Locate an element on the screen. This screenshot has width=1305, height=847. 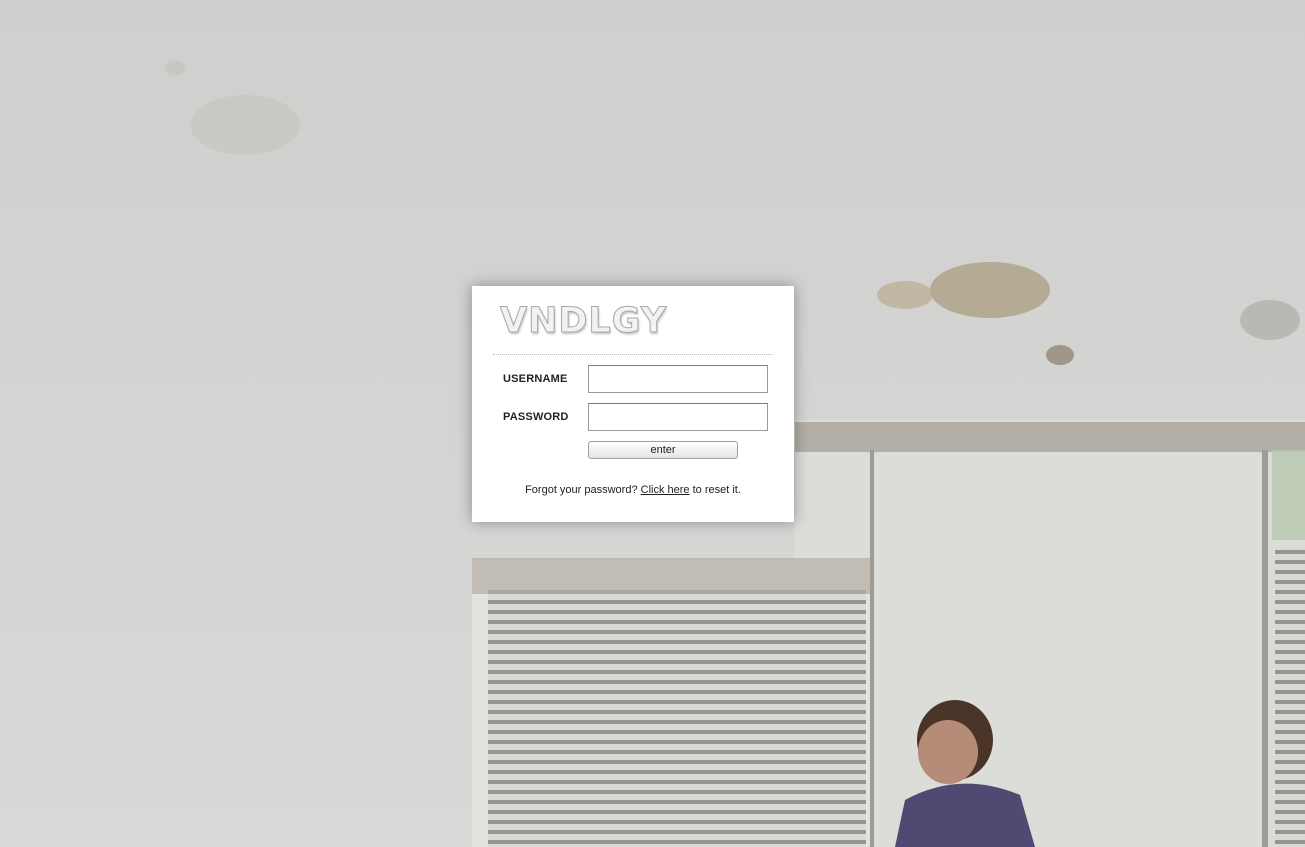
enter-button: enter is located at coordinates (663, 450).